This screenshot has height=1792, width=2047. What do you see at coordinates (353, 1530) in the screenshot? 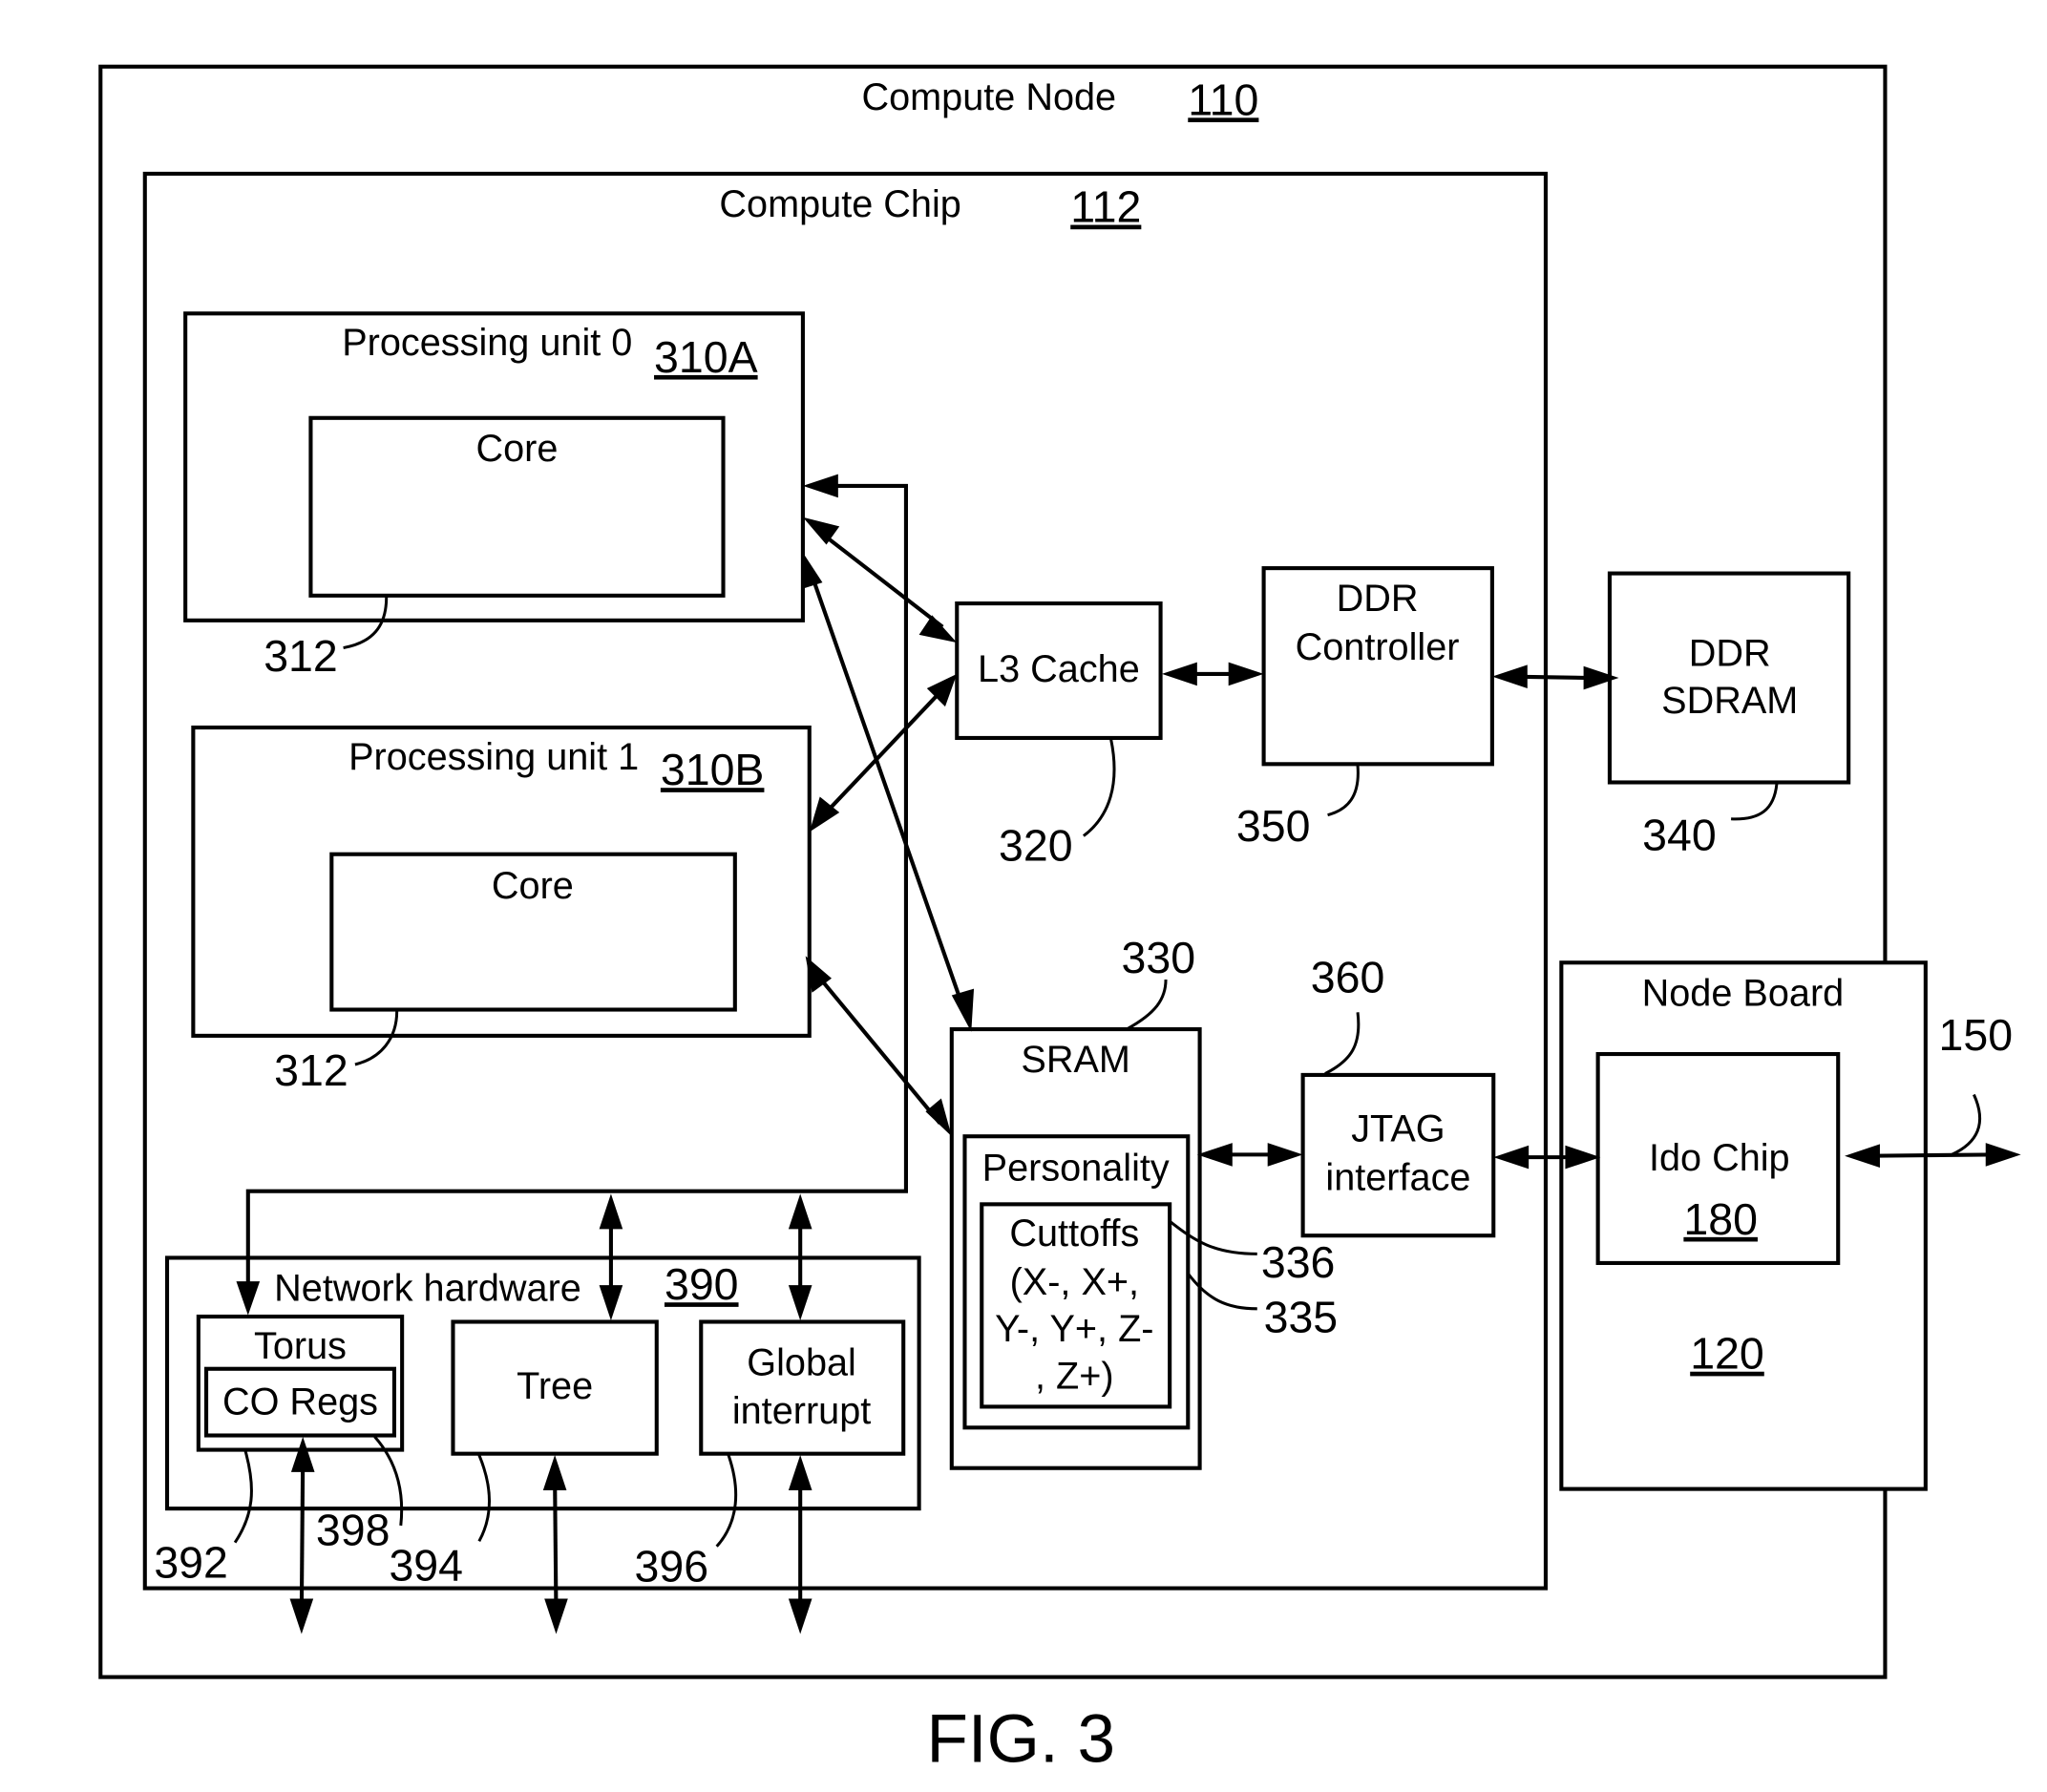
I see `co-regs-ref: 398` at bounding box center [353, 1530].